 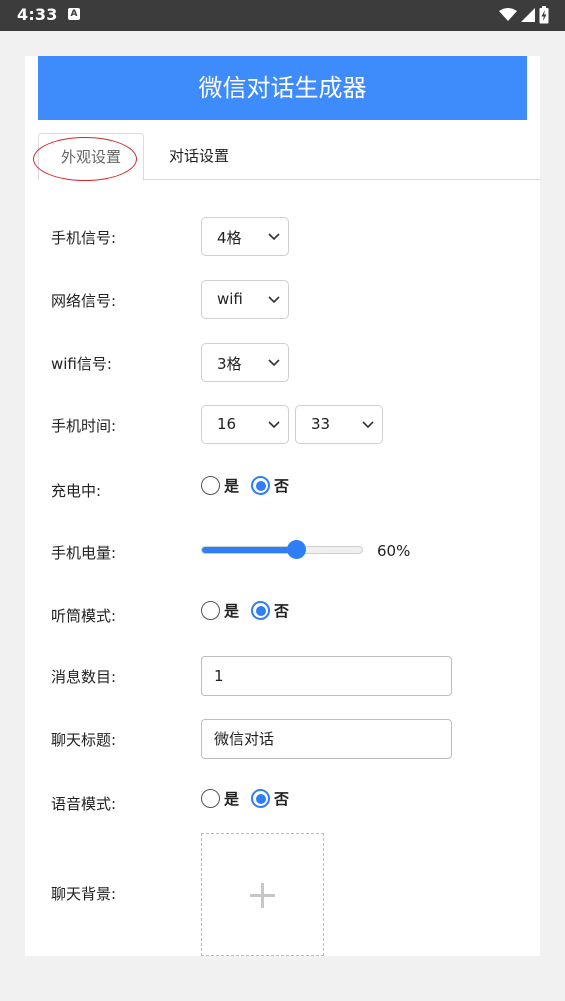 I want to click on tab-appearance-settings: 外观设置, so click(x=88, y=157).